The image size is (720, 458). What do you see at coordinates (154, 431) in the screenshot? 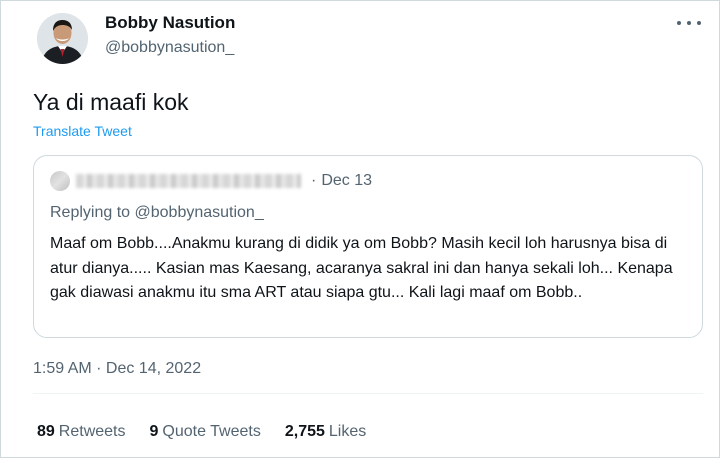
I see `quote-tweets-count: 9` at bounding box center [154, 431].